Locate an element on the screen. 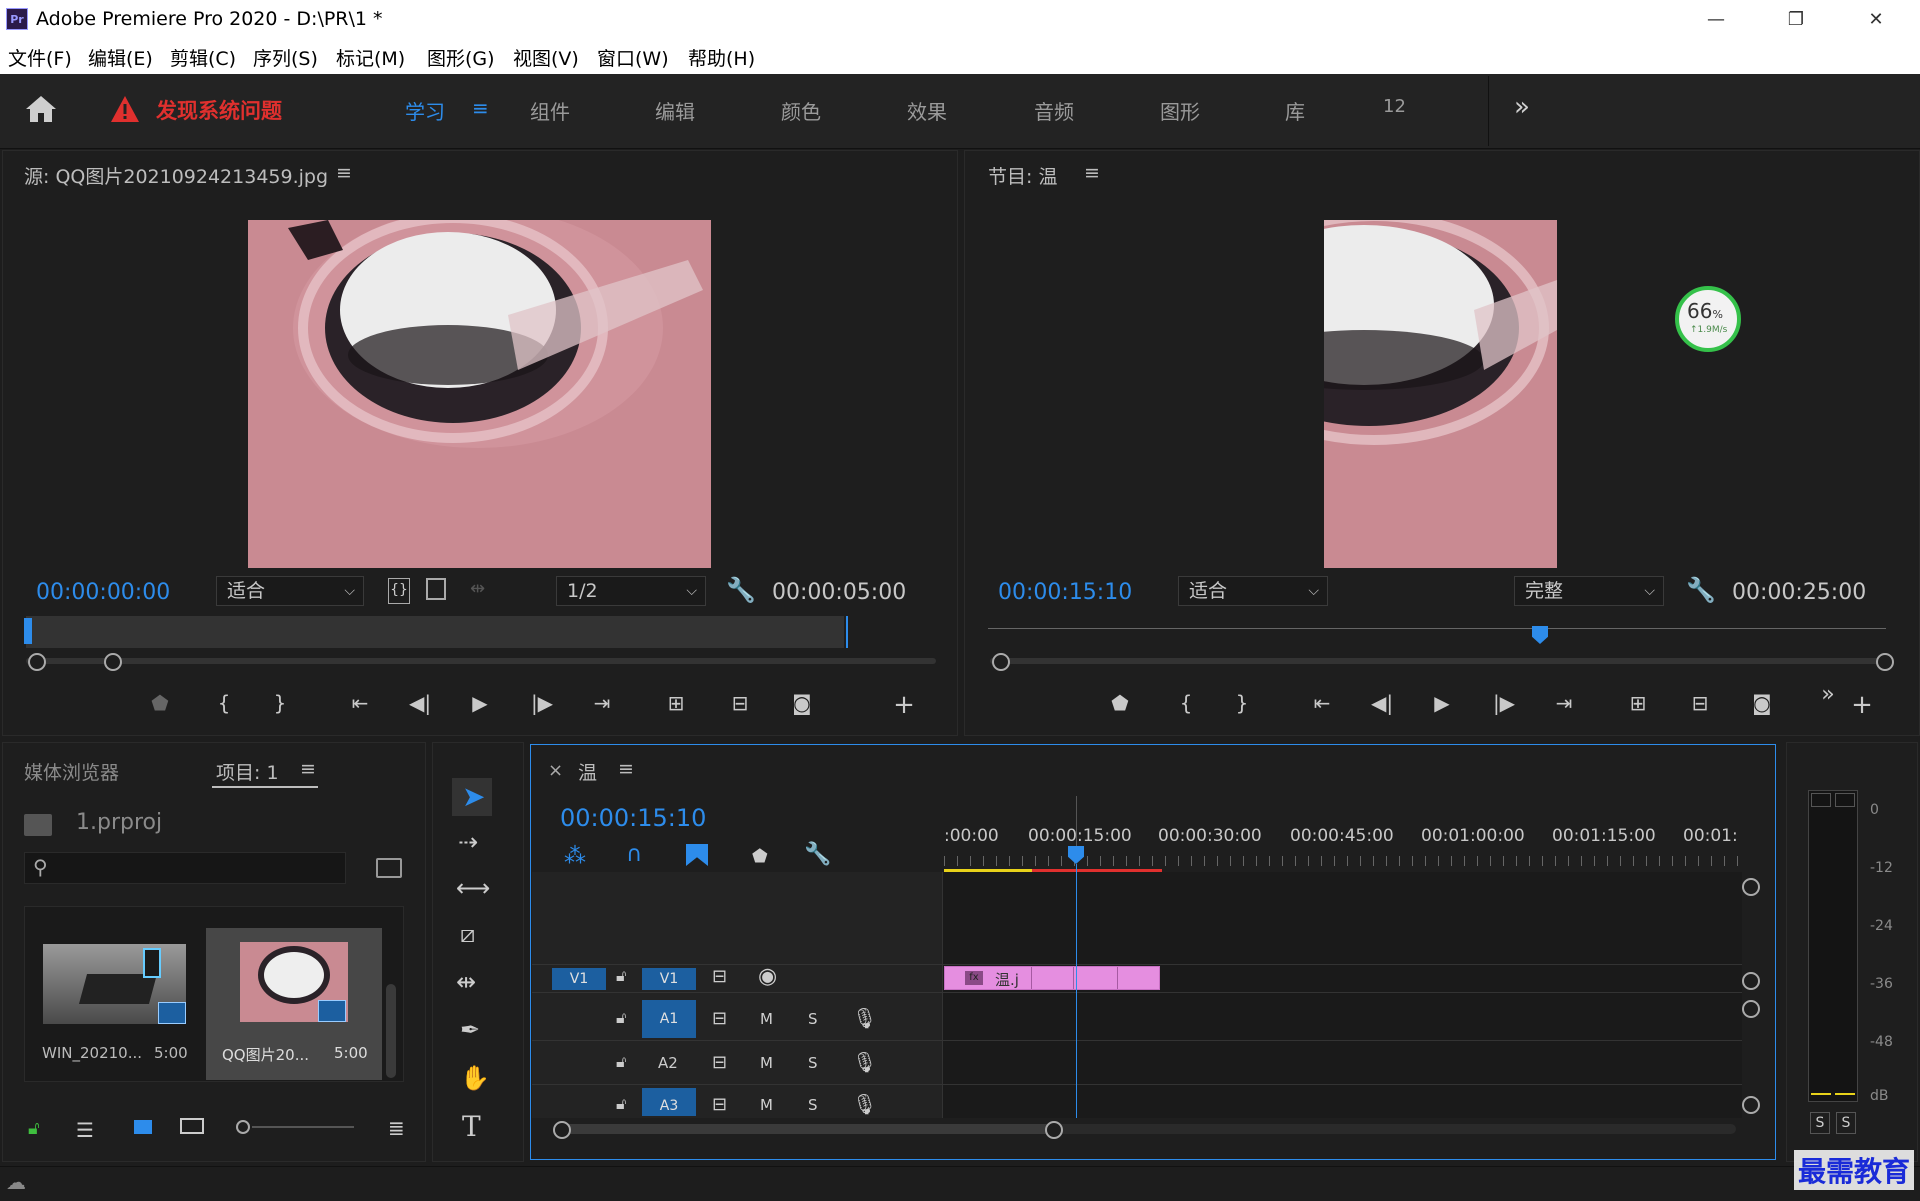 Image resolution: width=1920 pixels, height=1201 pixels. program-playhead-timecode: 00:00:15:10 is located at coordinates (1065, 592).